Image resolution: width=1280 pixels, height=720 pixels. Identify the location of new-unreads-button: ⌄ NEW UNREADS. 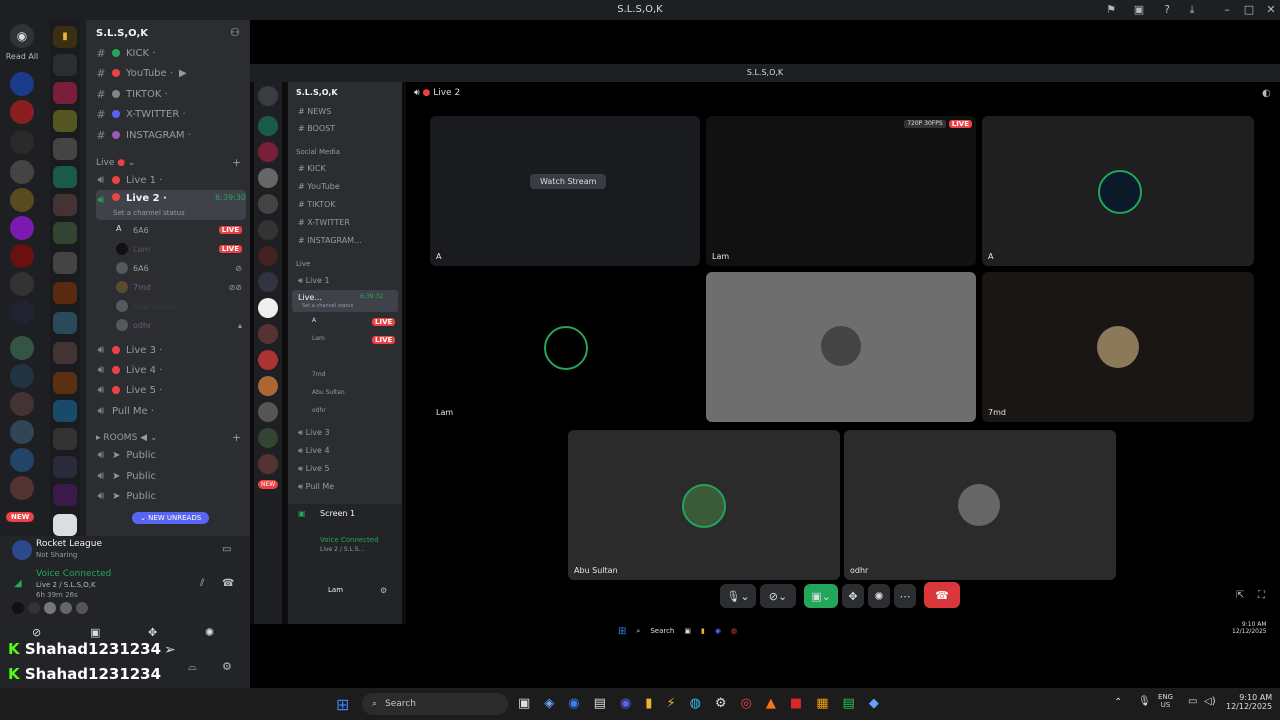
(171, 518).